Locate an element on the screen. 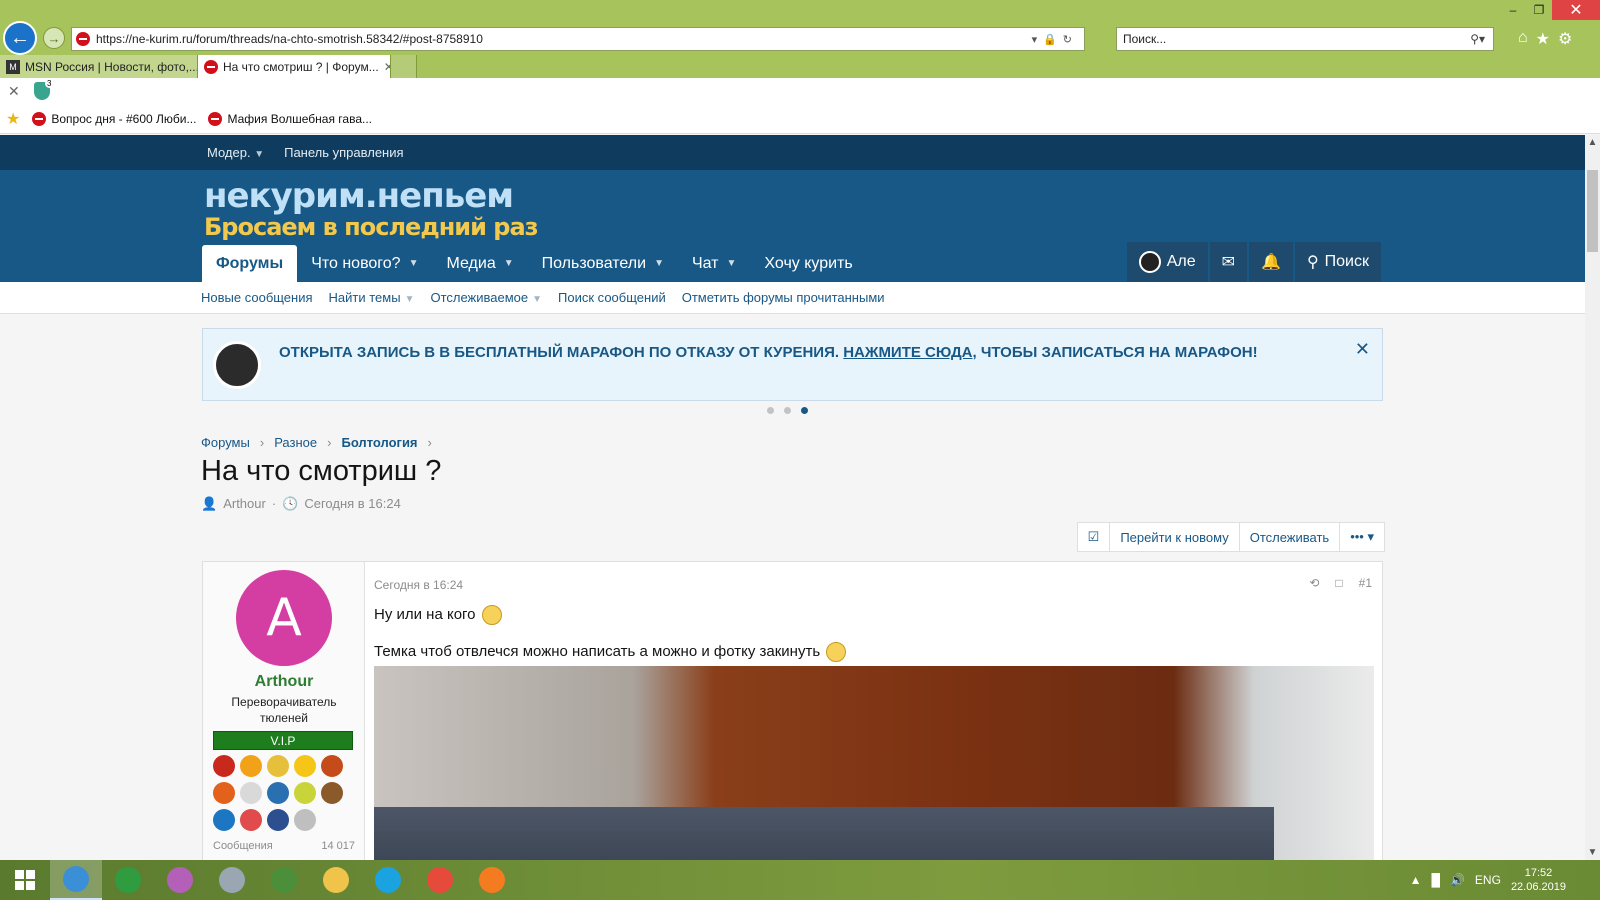 The height and width of the screenshot is (900, 1600). nav-tab-5: Хочу курить is located at coordinates (808, 263).